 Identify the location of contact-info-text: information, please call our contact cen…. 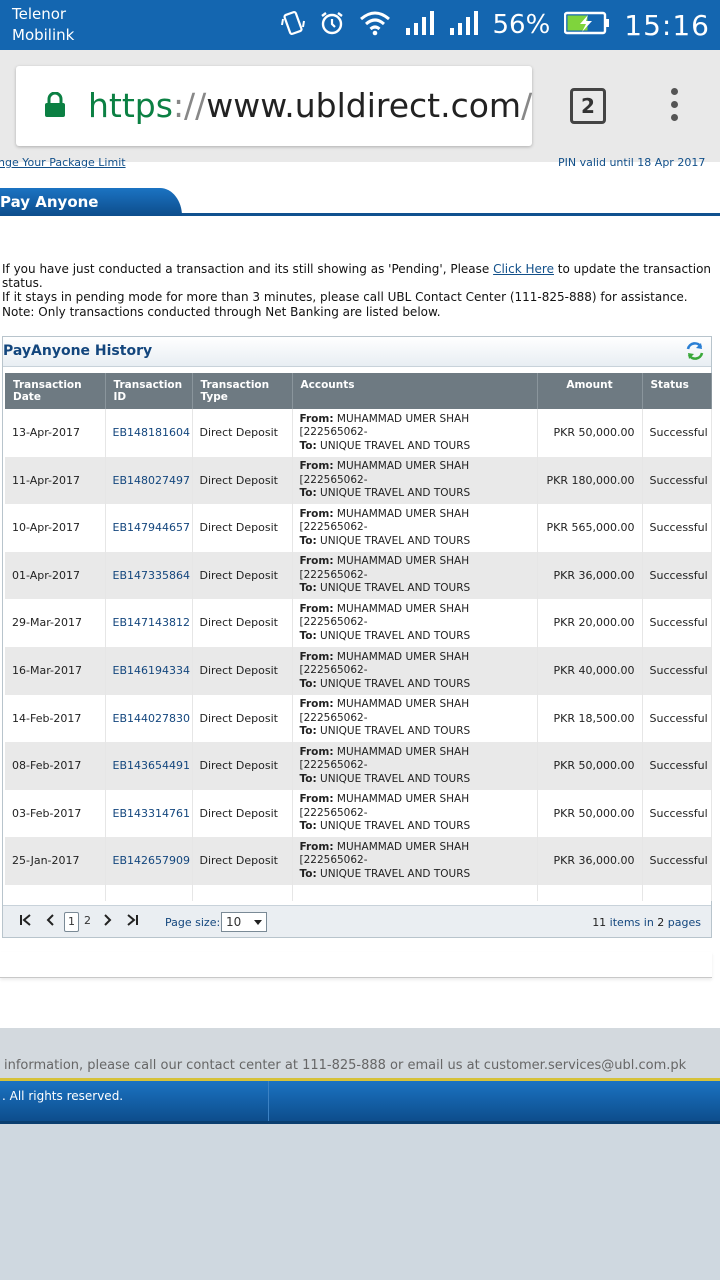
(345, 1065).